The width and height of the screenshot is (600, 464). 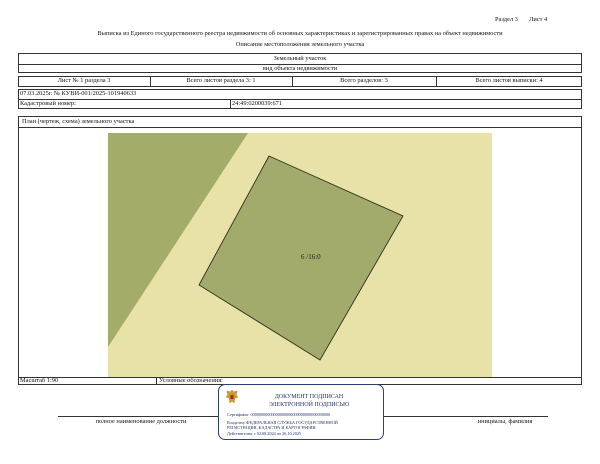 What do you see at coordinates (300, 58) in the screenshot?
I see `object-type: Земельный участок` at bounding box center [300, 58].